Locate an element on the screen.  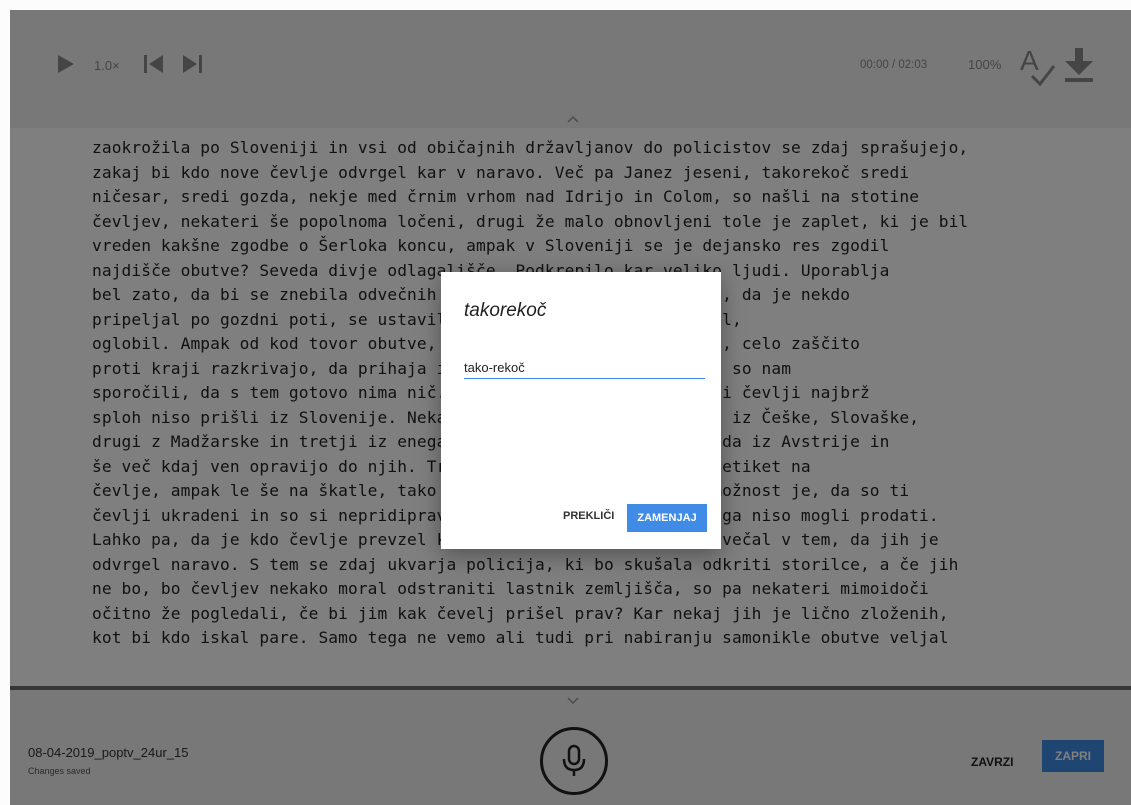
cancel-button: PREKLIČI is located at coordinates (588, 516).